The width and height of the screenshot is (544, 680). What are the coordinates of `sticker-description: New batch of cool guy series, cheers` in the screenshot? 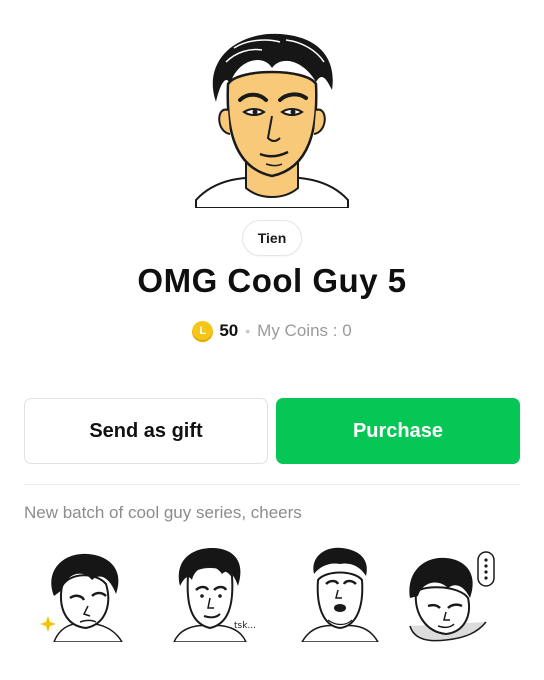 It's located at (163, 512).